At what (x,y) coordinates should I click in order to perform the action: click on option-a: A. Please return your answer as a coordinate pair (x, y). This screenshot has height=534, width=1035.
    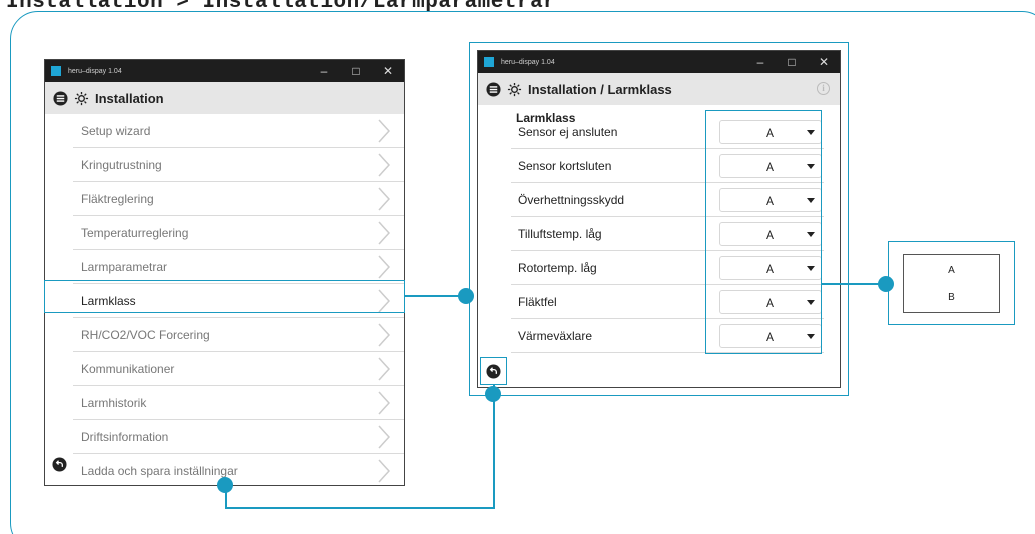
    Looking at the image, I should click on (951, 270).